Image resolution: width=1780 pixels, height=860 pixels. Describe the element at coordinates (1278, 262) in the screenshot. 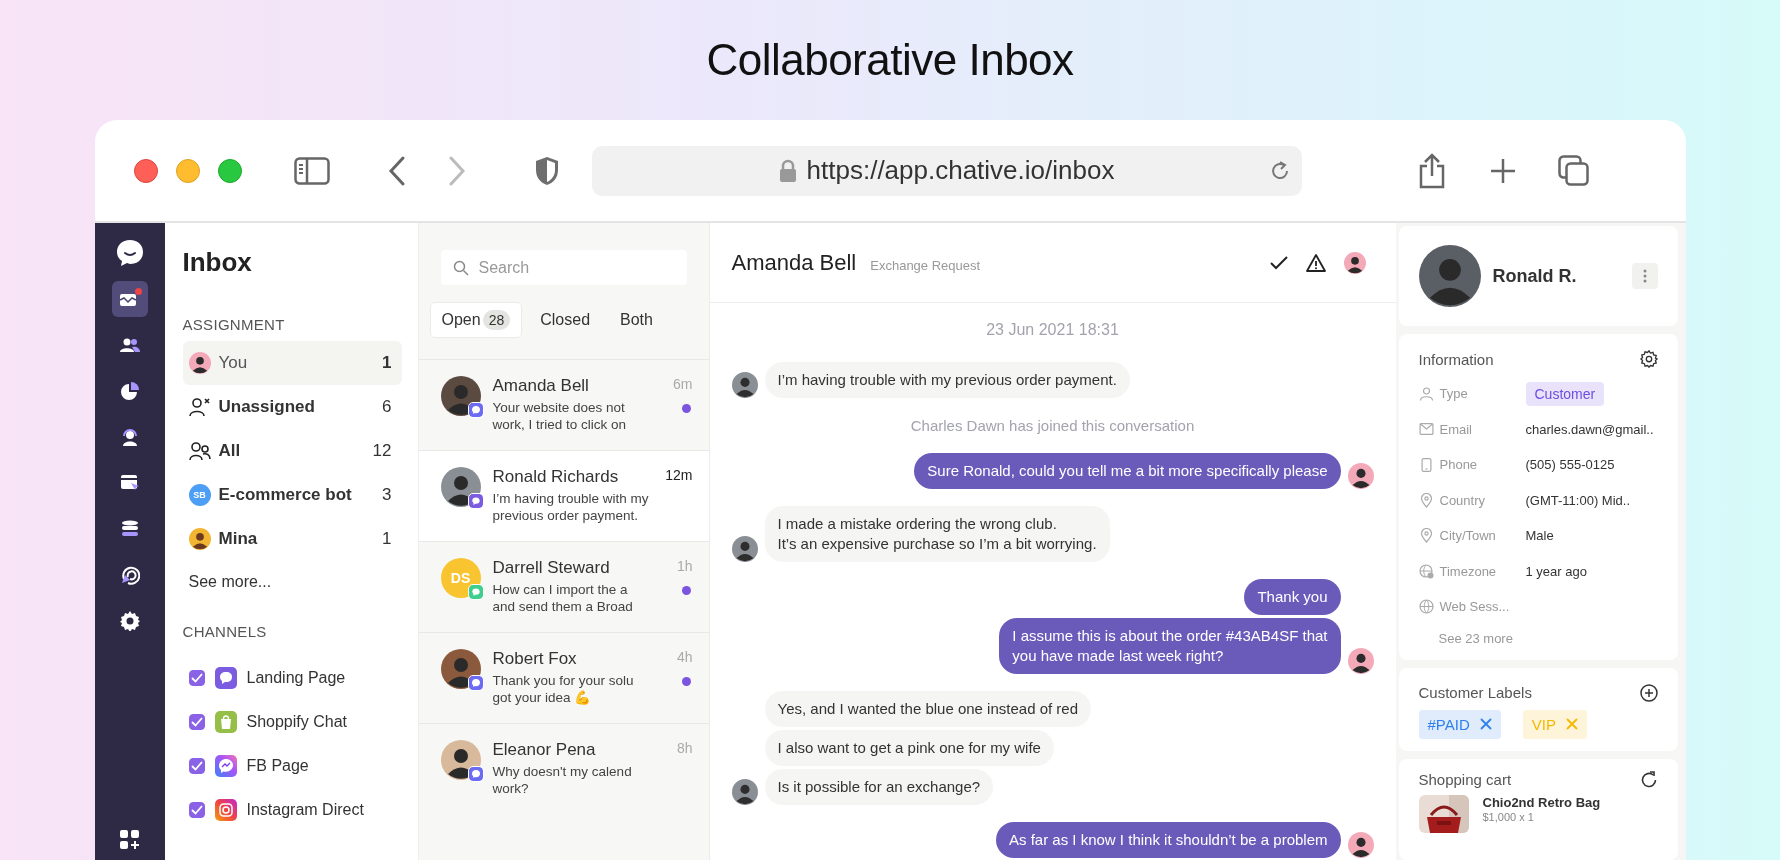

I see `check-icon` at that location.